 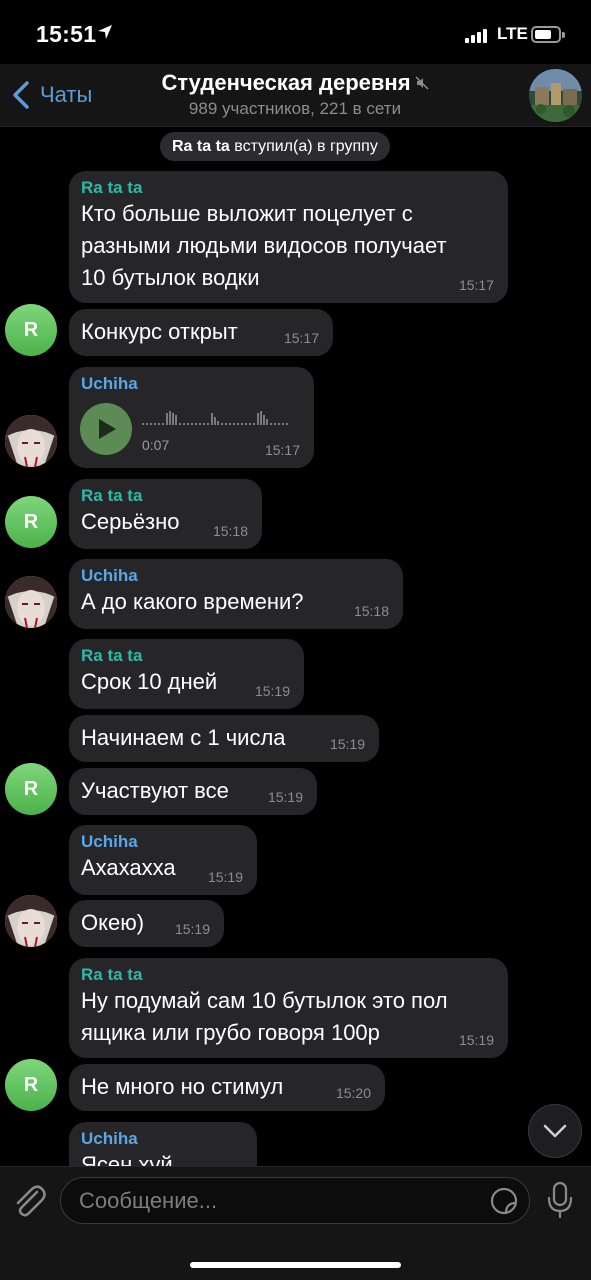 I want to click on message-input, so click(x=279, y=1200).